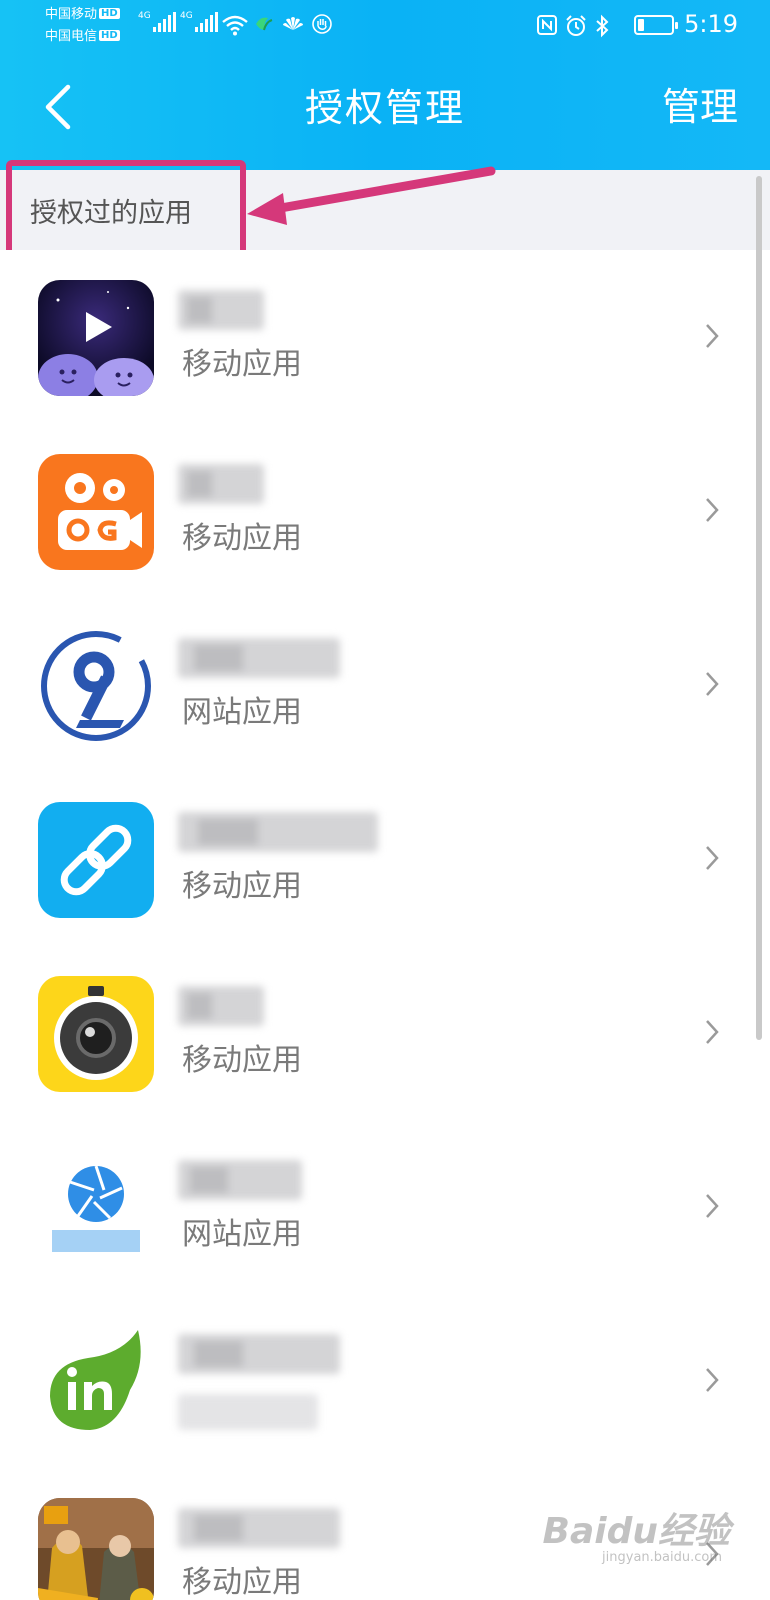 This screenshot has width=770, height=1600. Describe the element at coordinates (384, 108) in the screenshot. I see `page-title: 授权管理` at that location.